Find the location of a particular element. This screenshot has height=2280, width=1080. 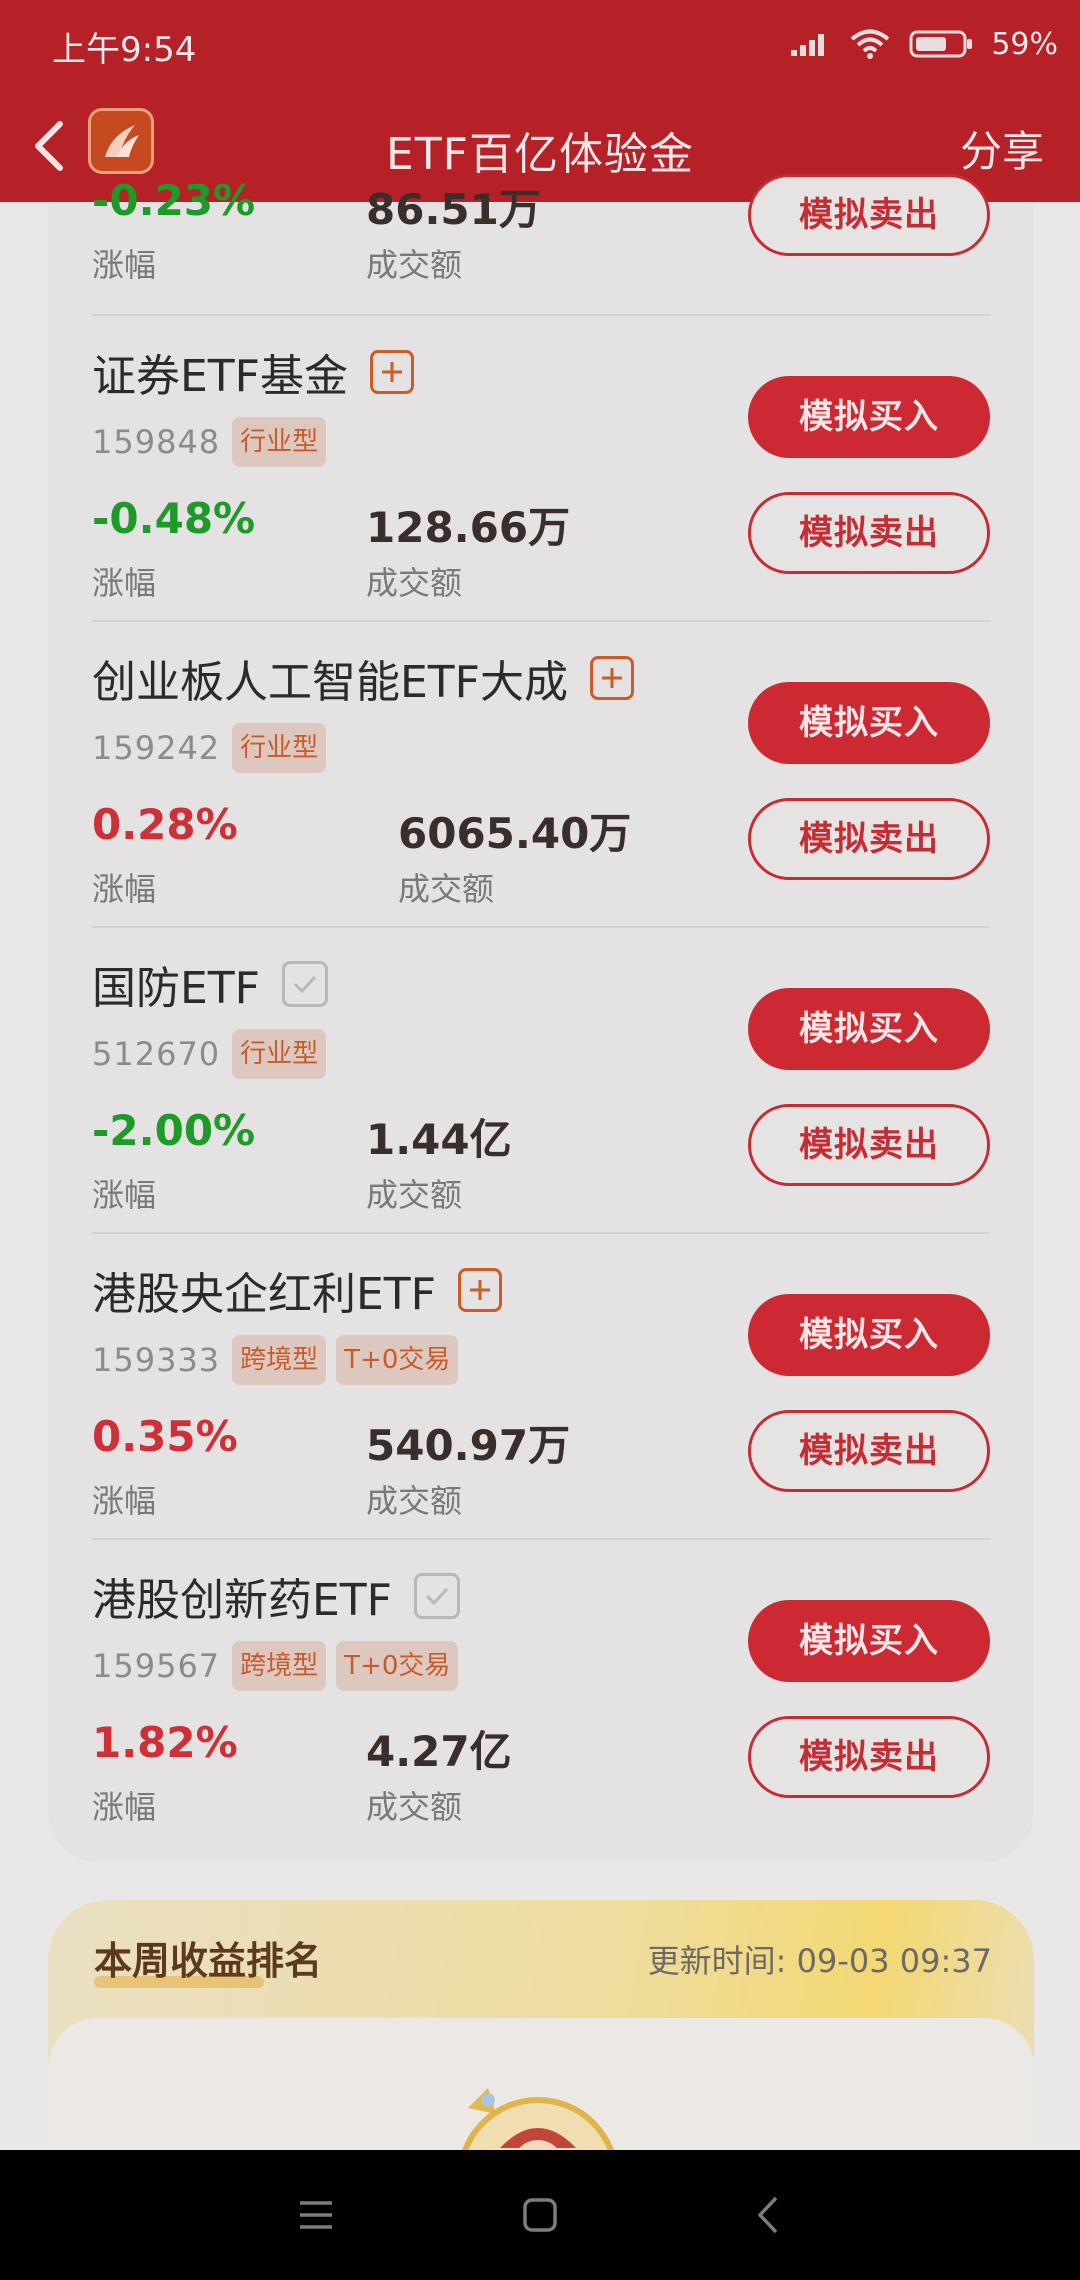

nav-back-button is located at coordinates (768, 2215).